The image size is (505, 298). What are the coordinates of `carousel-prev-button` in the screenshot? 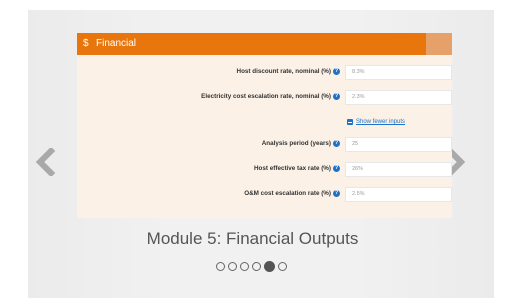 It's located at (46, 162).